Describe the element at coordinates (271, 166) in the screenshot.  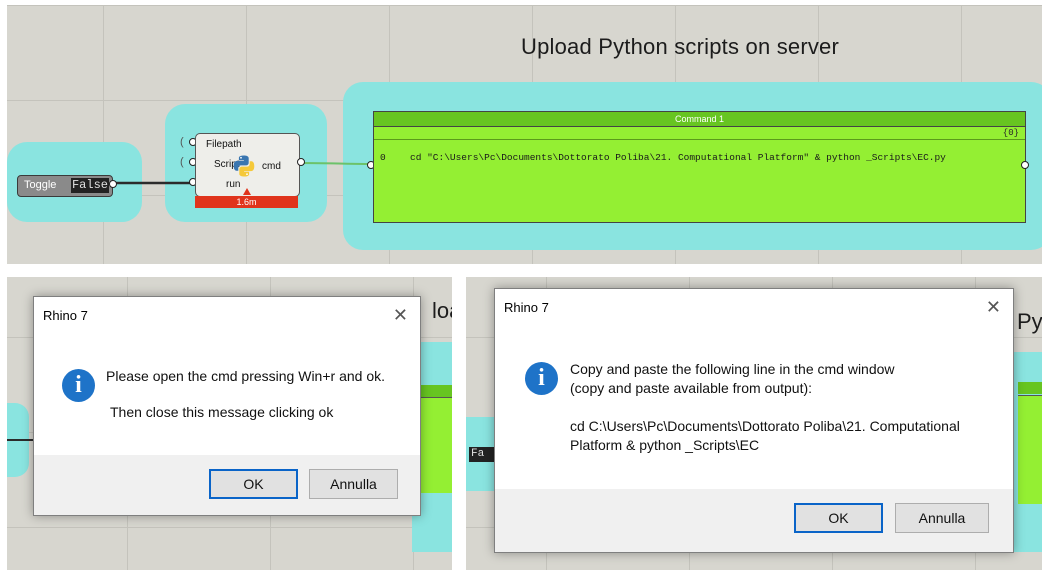
I see `output-cmd-label: cmd` at that location.